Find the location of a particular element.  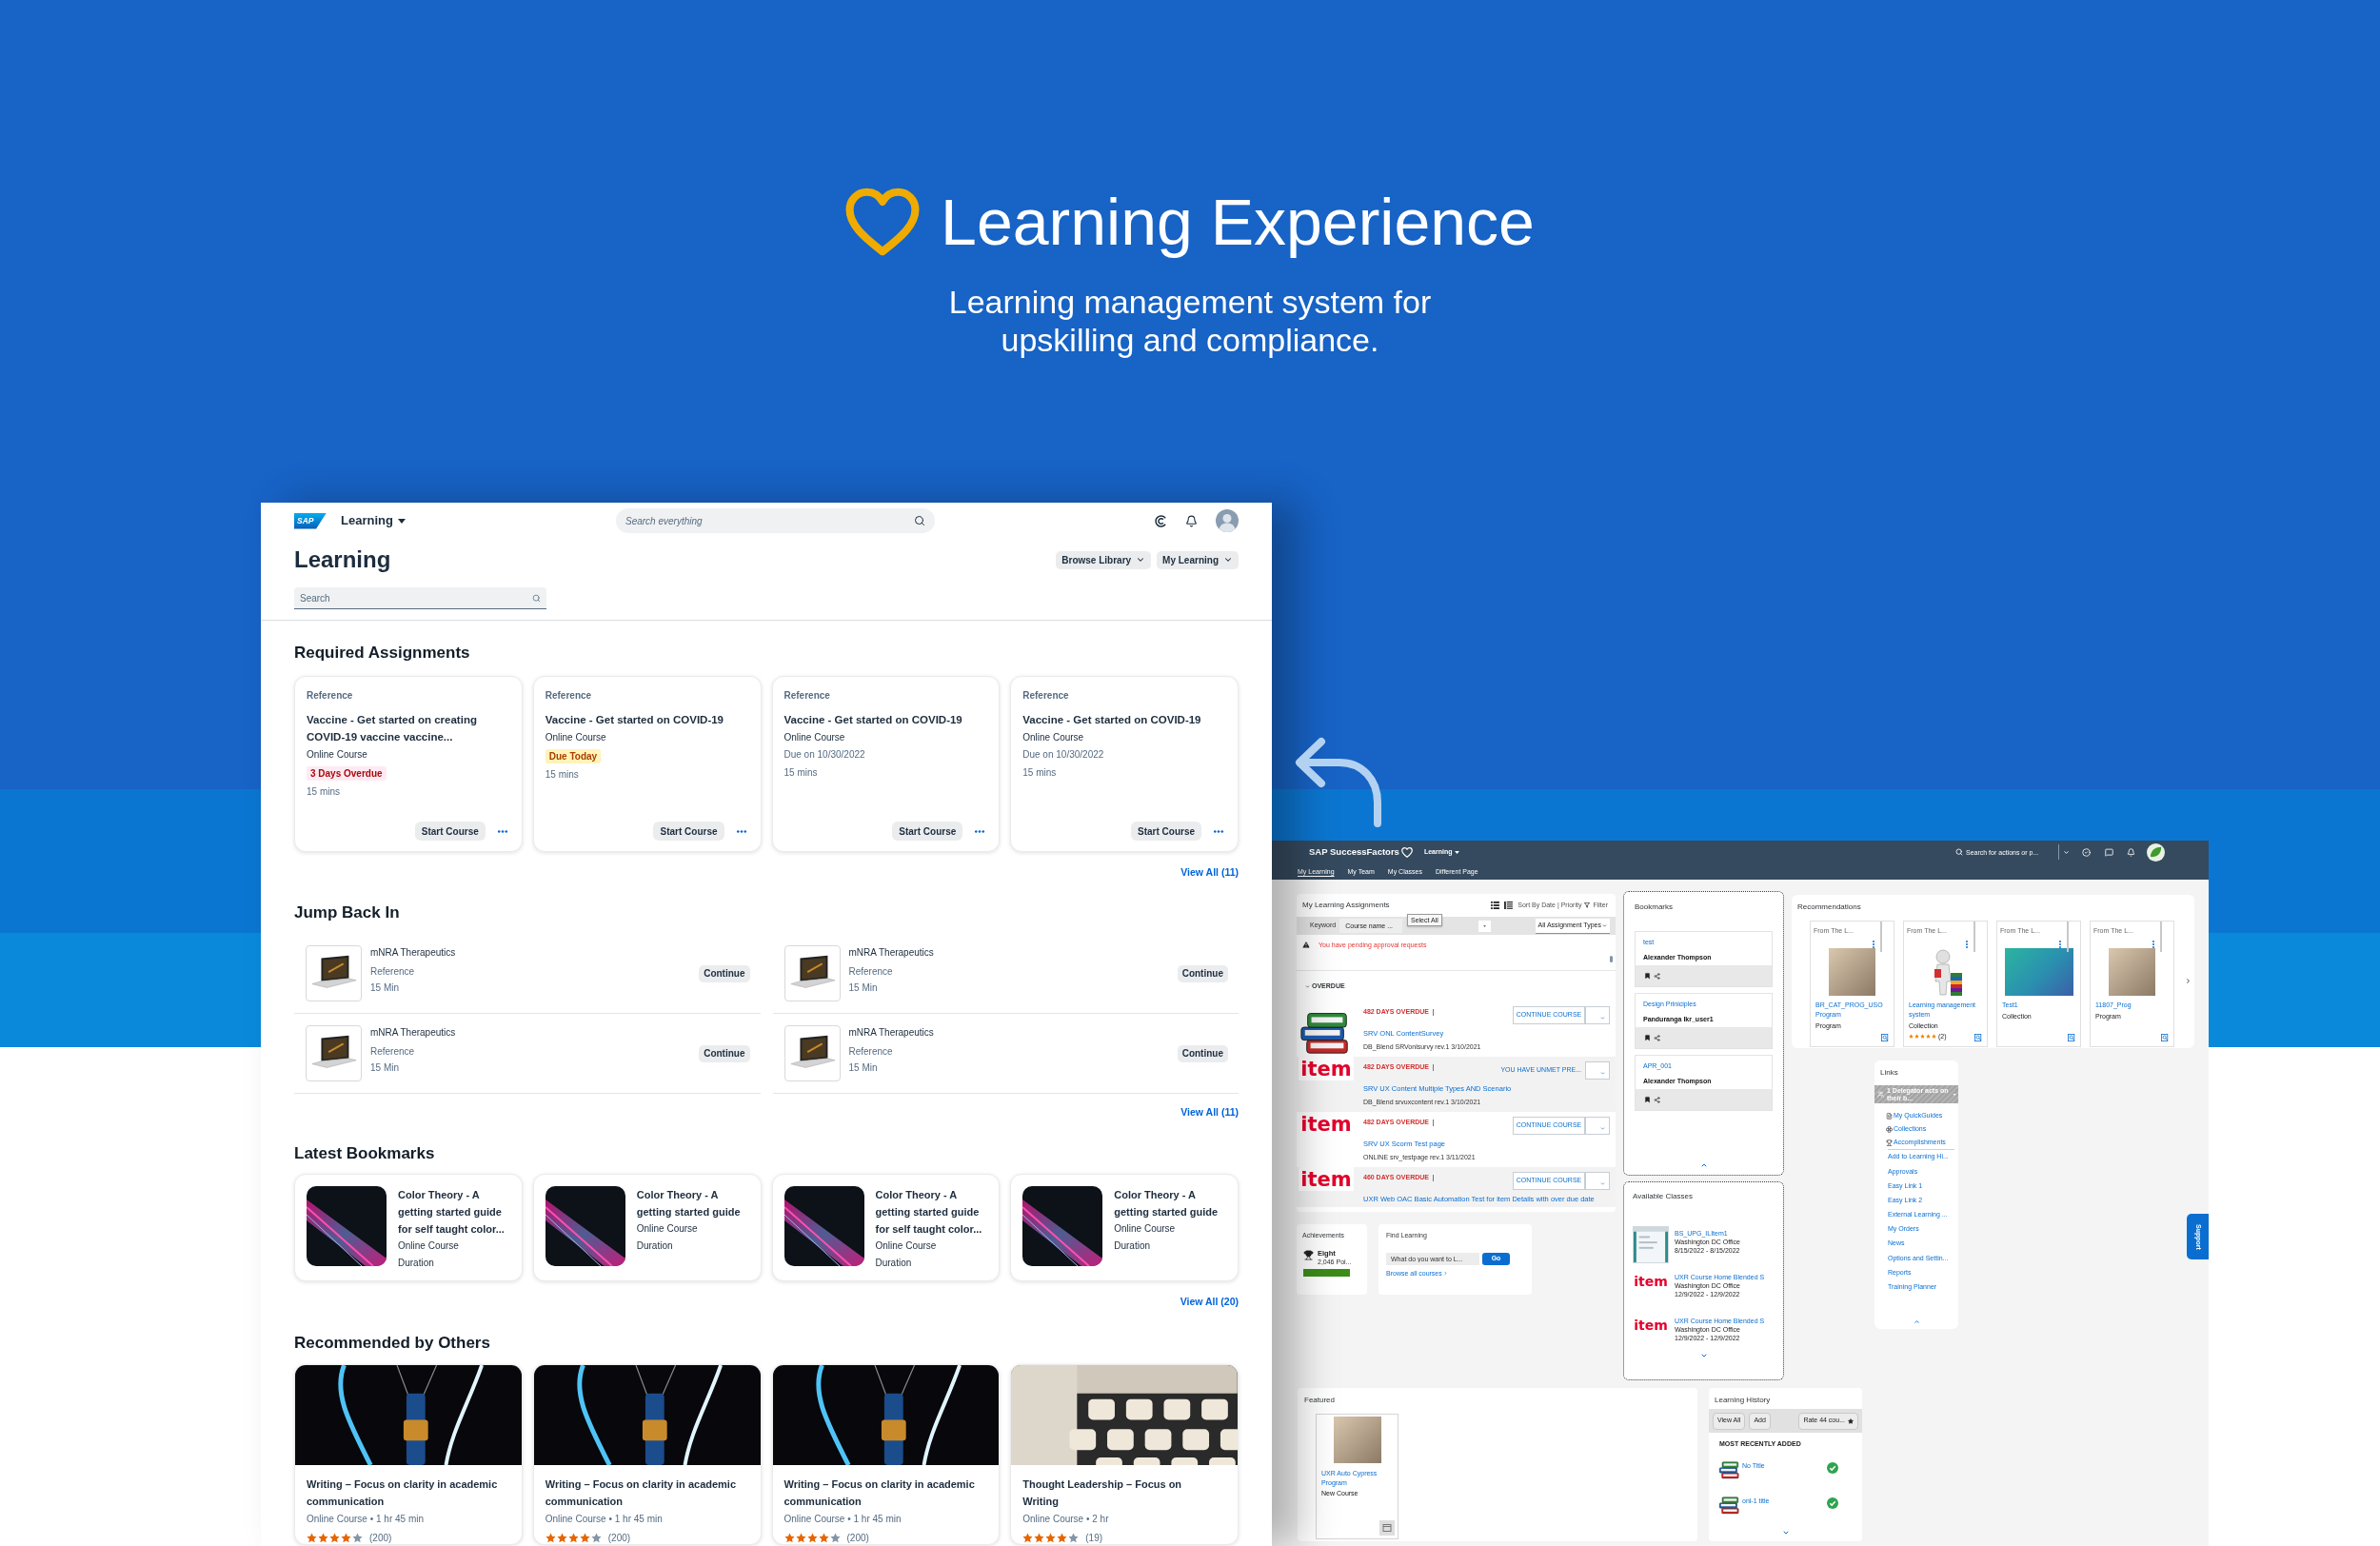

chat-icon is located at coordinates (2109, 852).